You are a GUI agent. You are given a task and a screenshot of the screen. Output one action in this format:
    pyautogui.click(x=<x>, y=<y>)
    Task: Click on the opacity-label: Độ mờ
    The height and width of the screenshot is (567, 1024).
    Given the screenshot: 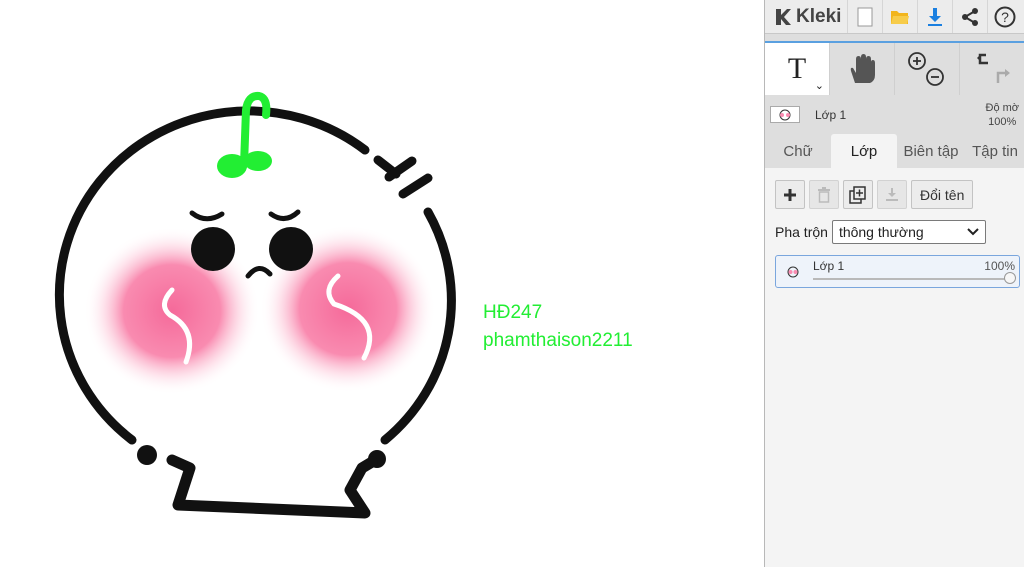 What is the action you would take?
    pyautogui.click(x=1002, y=108)
    